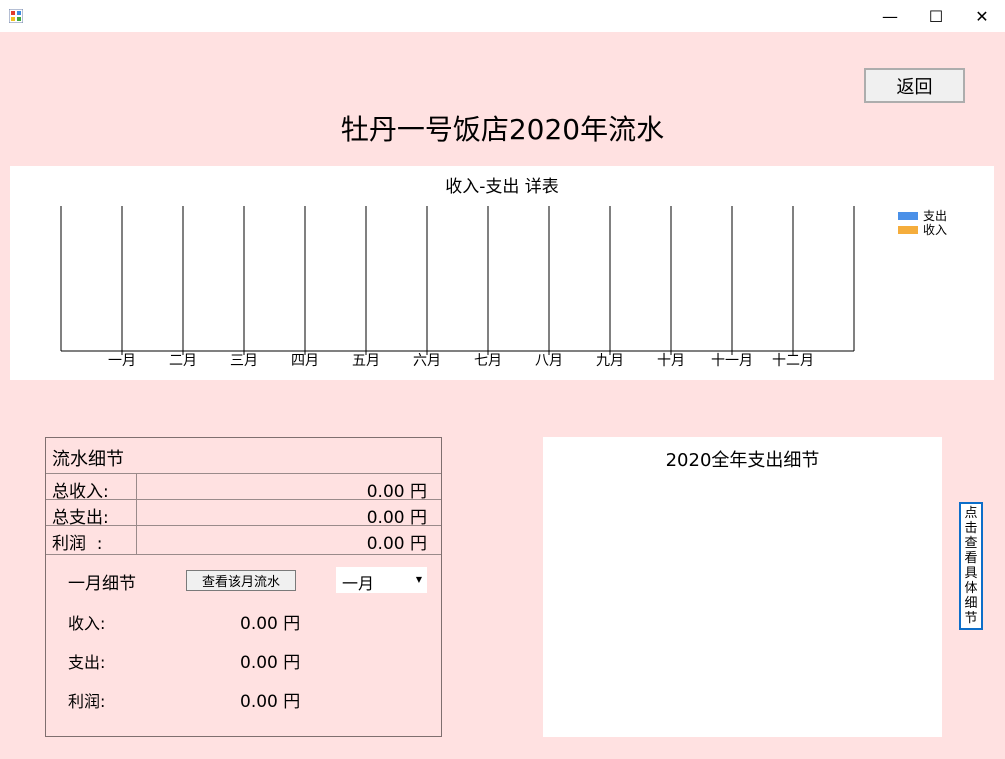  Describe the element at coordinates (427, 361) in the screenshot. I see `x-tick-label: 六月` at that location.